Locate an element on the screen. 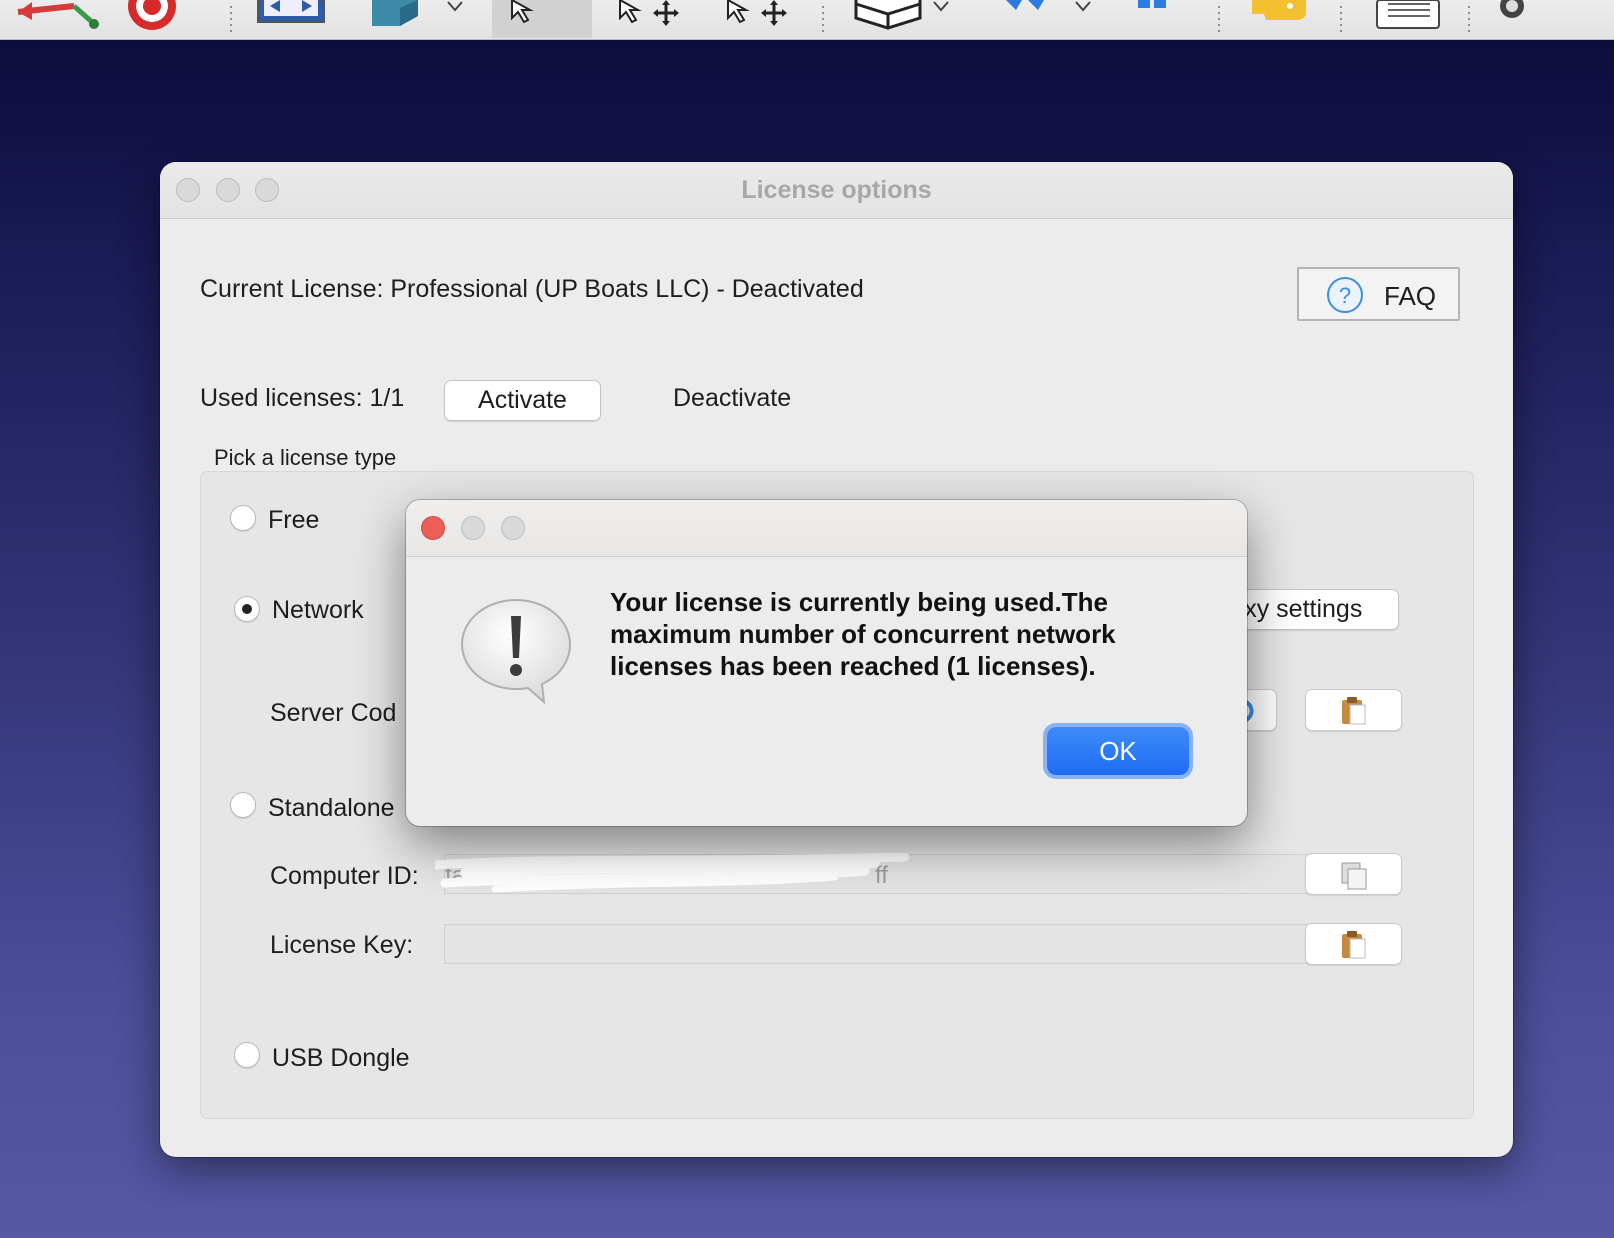  license-type-group-title: Pick a license type is located at coordinates (305, 457).